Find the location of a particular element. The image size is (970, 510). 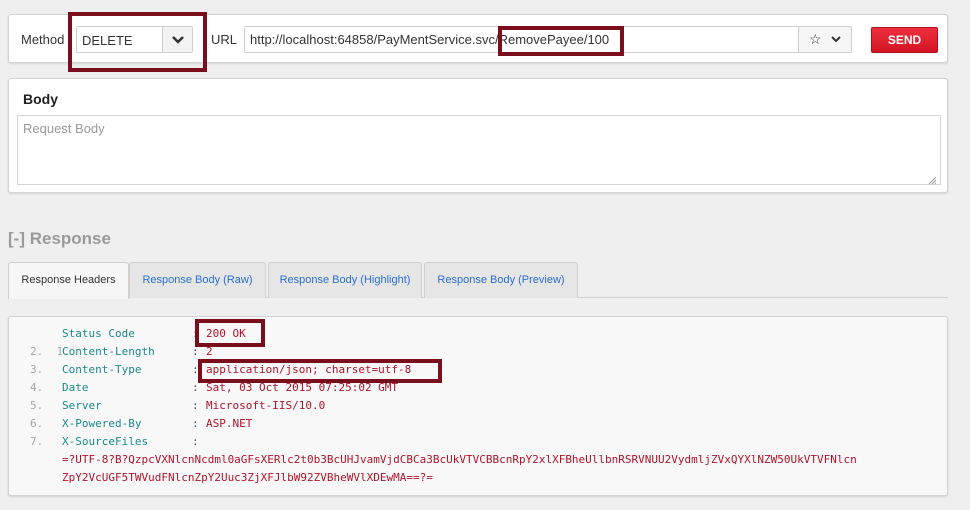

line-number: 6. is located at coordinates (37, 423).